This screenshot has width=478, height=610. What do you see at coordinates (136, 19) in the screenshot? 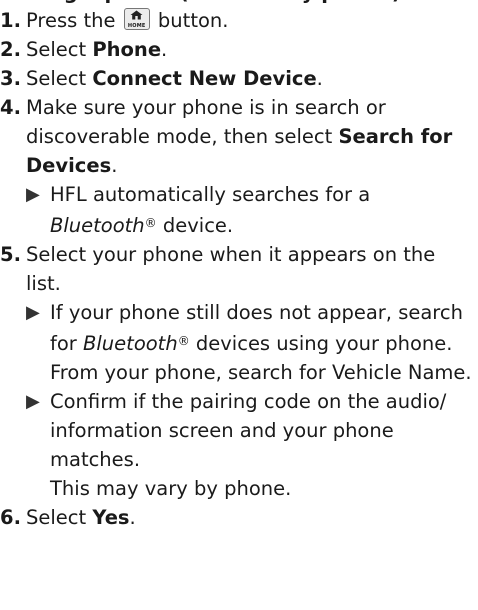
I see `home-button-icon: HOME` at bounding box center [136, 19].